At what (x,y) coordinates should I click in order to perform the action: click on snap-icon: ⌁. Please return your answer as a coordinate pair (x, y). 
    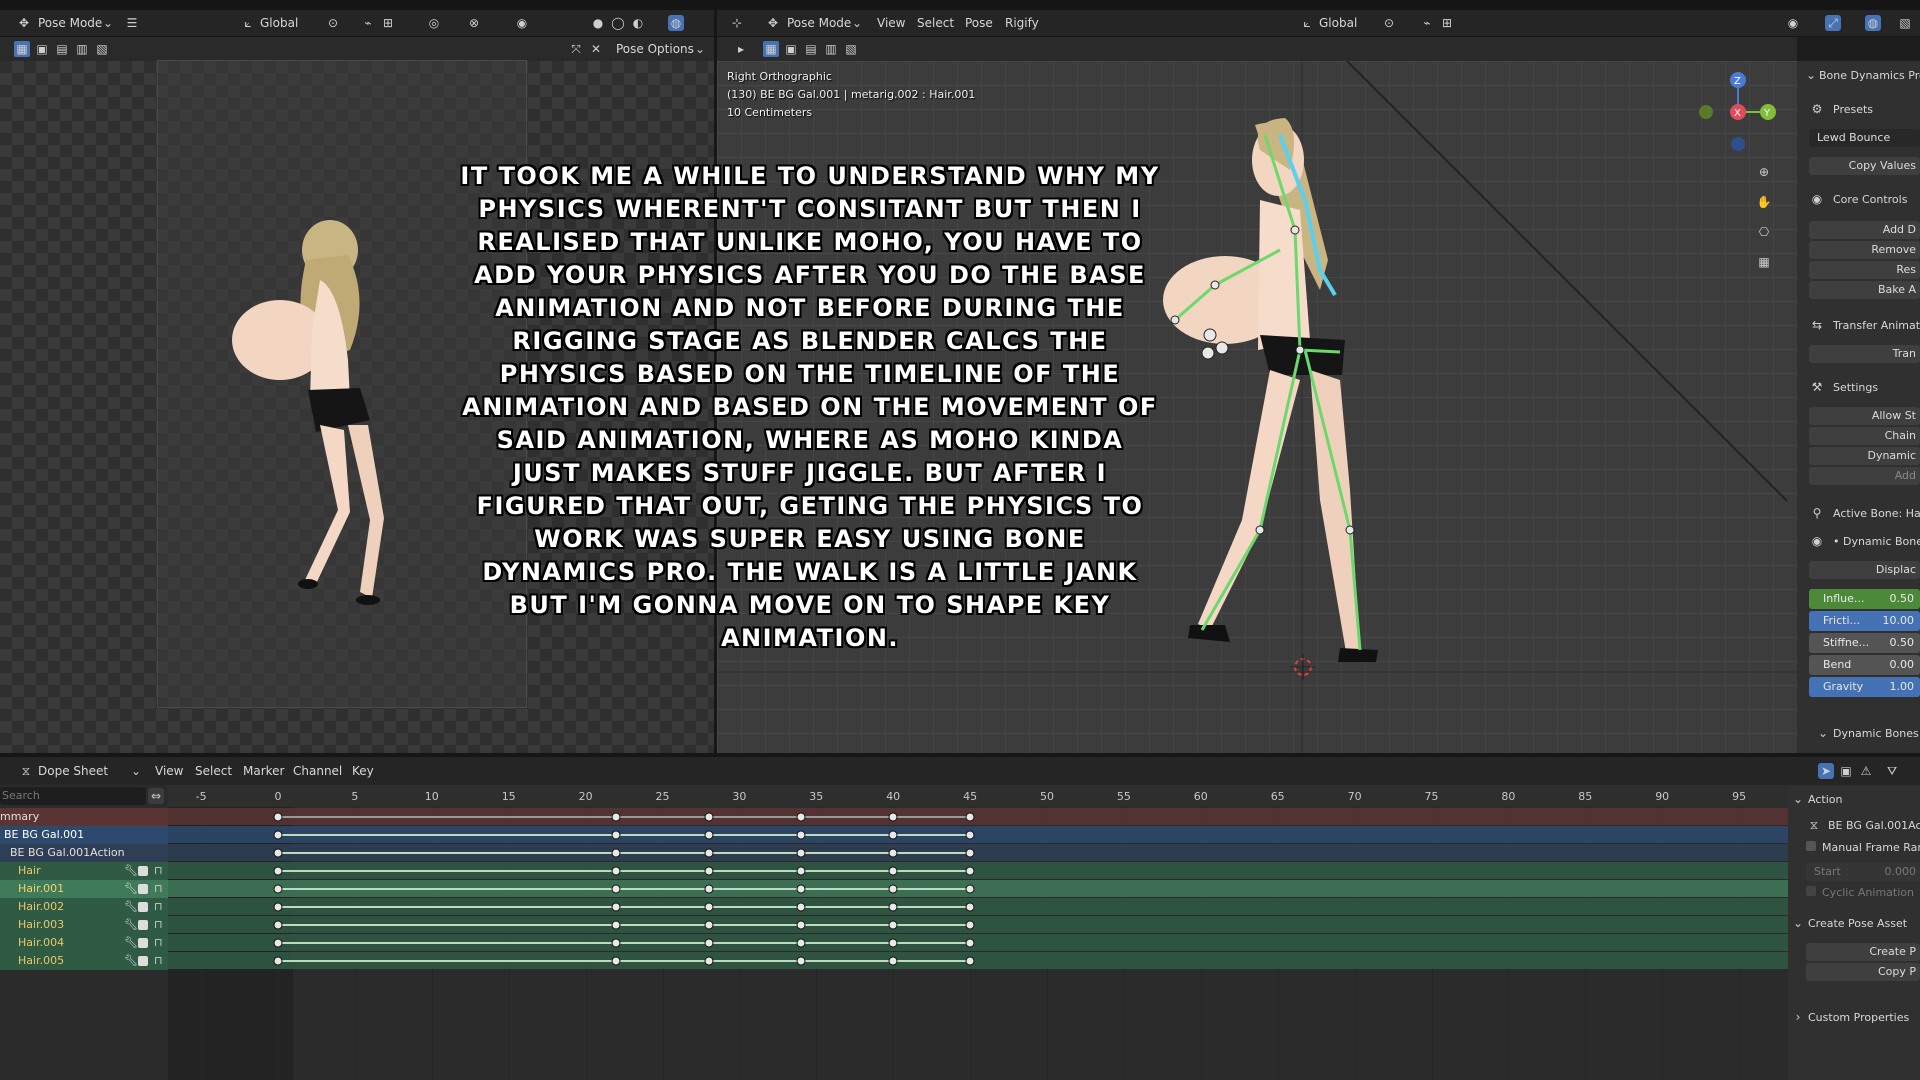
    Looking at the image, I should click on (368, 23).